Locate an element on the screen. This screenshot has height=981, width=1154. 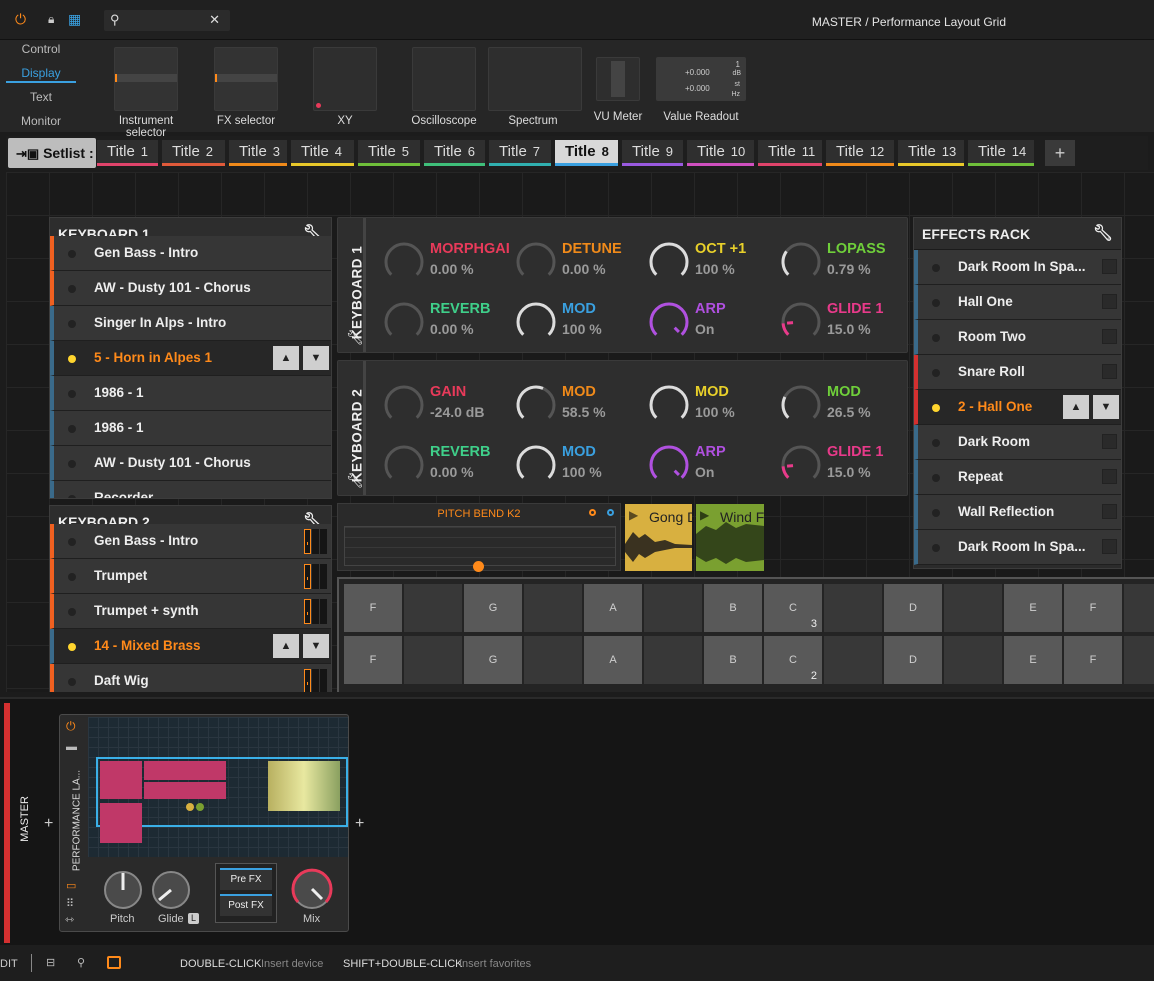
list-item: Snare Roll is located at coordinates (1017, 372).